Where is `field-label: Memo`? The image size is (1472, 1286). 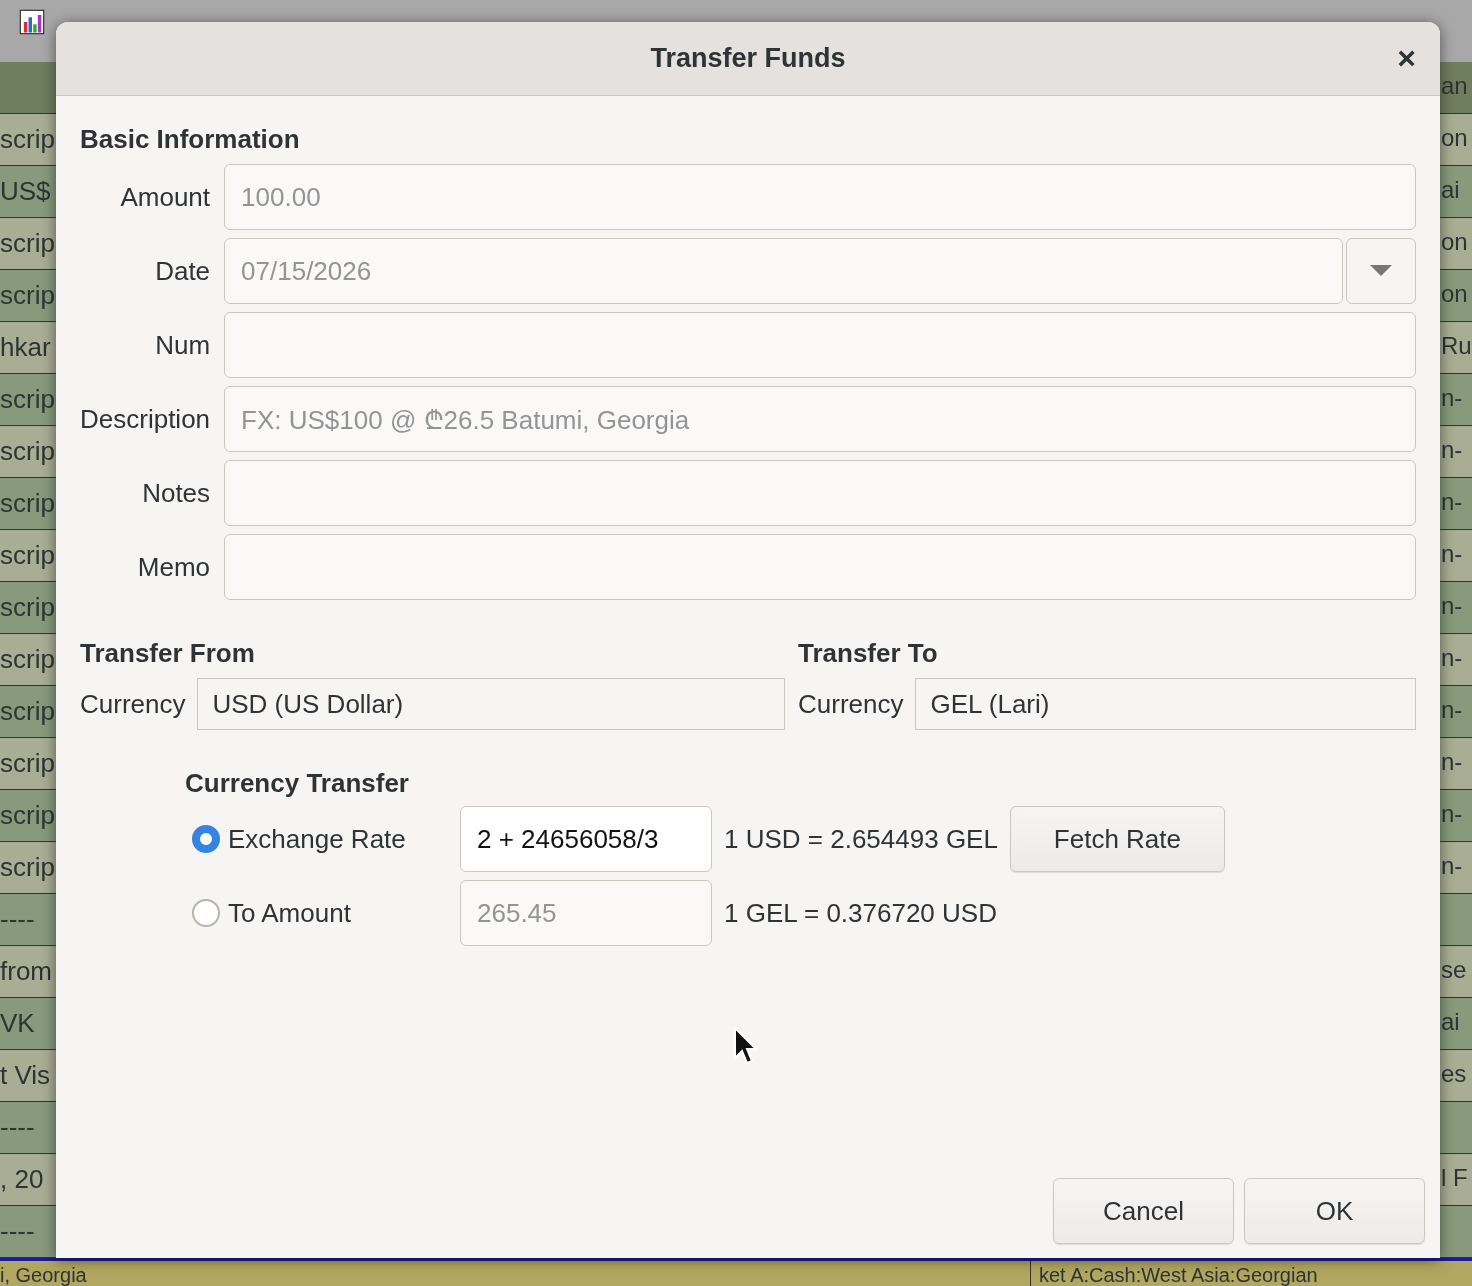 field-label: Memo is located at coordinates (173, 567).